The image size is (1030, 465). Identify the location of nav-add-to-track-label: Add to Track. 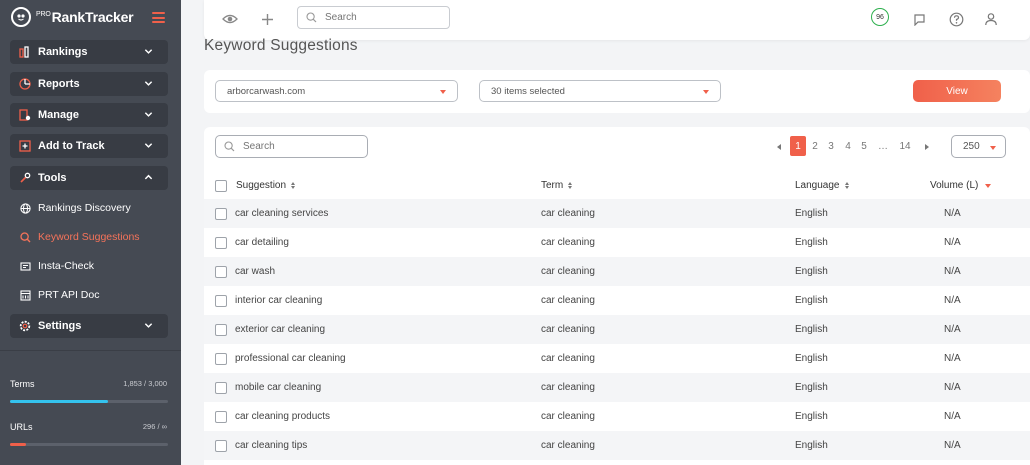
(71, 146).